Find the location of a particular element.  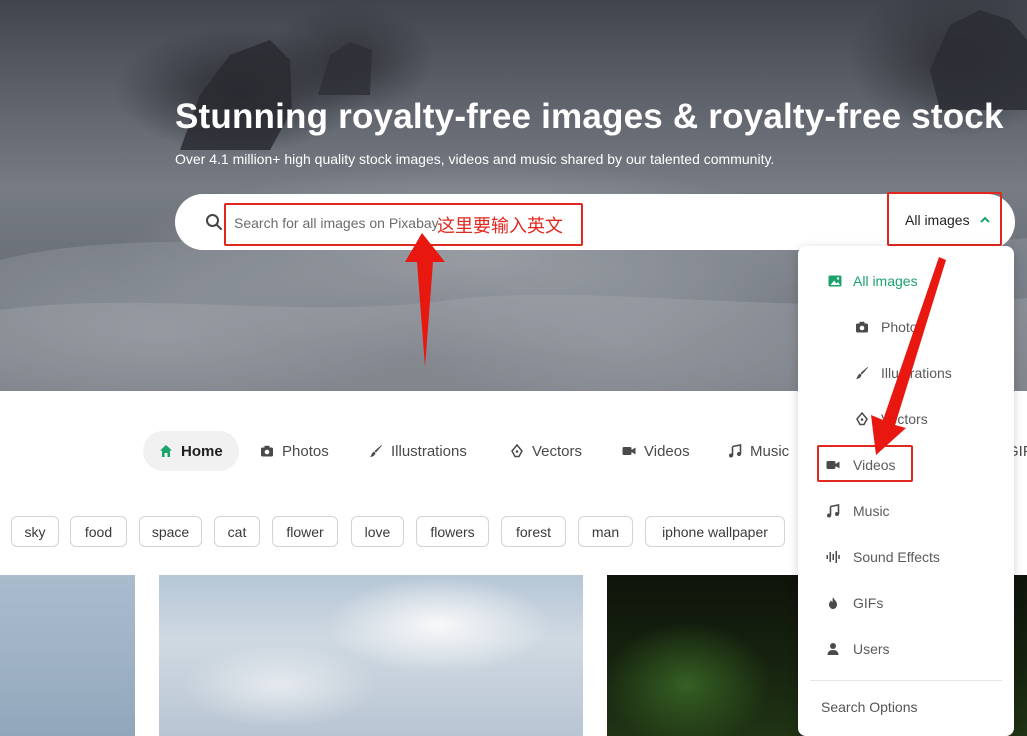

dropdown-item-illustrations: Illustrations is located at coordinates (906, 373).